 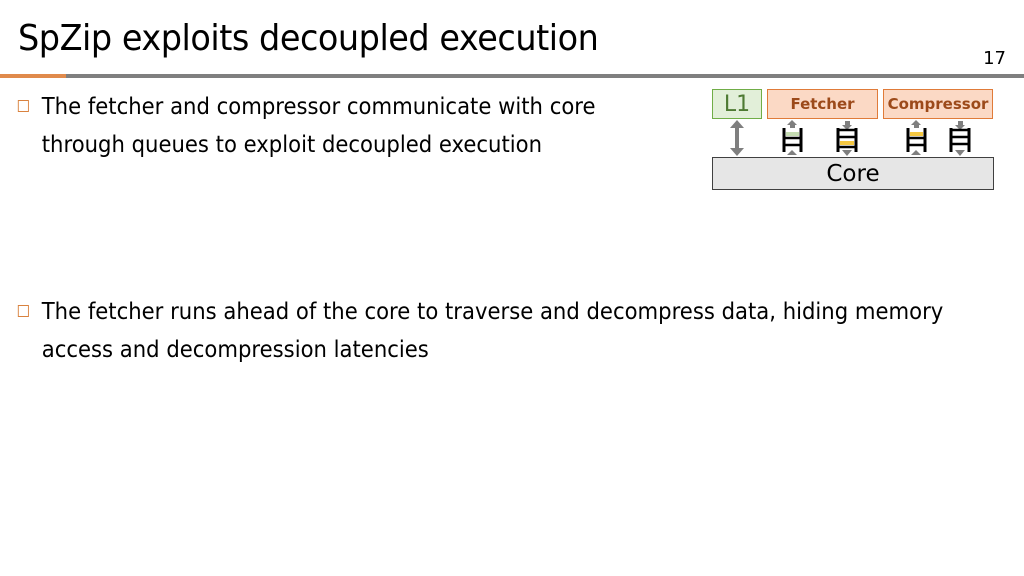 What do you see at coordinates (938, 104) in the screenshot?
I see `compressor-block: Compressor` at bounding box center [938, 104].